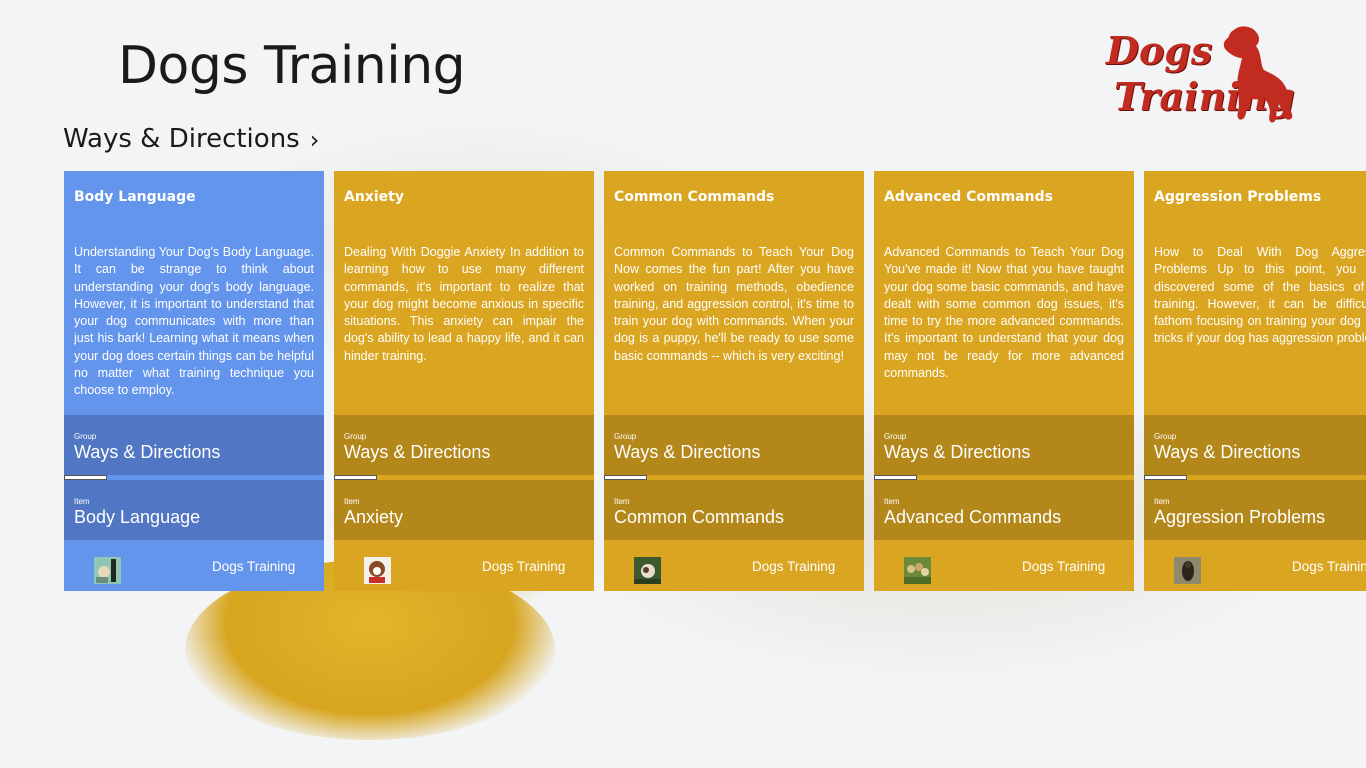 Image resolution: width=1366 pixels, height=768 pixels. What do you see at coordinates (1240, 517) in the screenshot?
I see `item-label: Aggression Problems` at bounding box center [1240, 517].